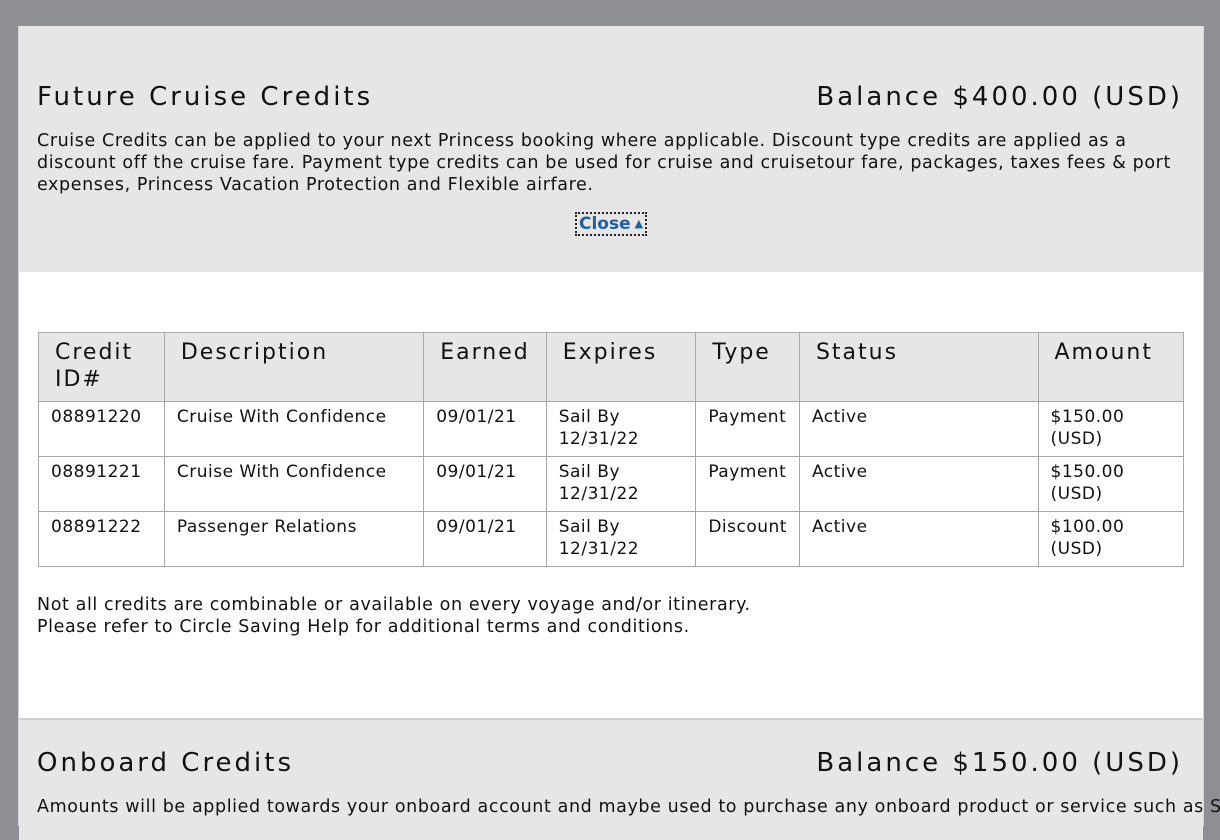 This screenshot has width=1220, height=840. Describe the element at coordinates (605, 224) in the screenshot. I see `close-label: Close` at that location.